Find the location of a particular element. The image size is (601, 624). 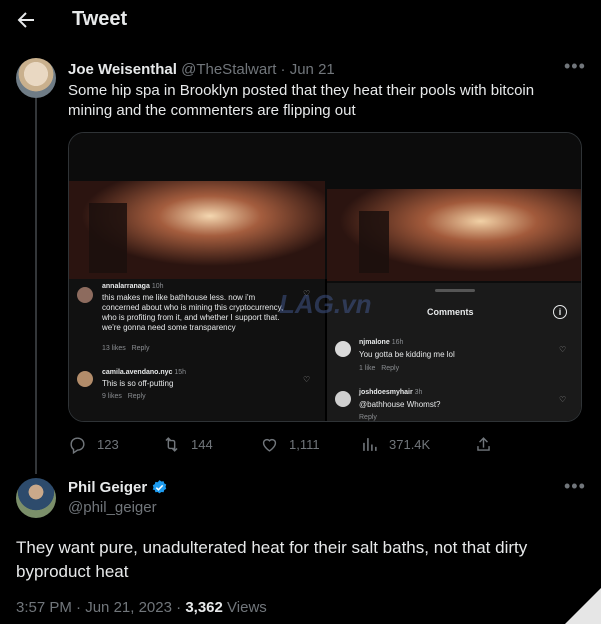

share-button is located at coordinates (483, 444).